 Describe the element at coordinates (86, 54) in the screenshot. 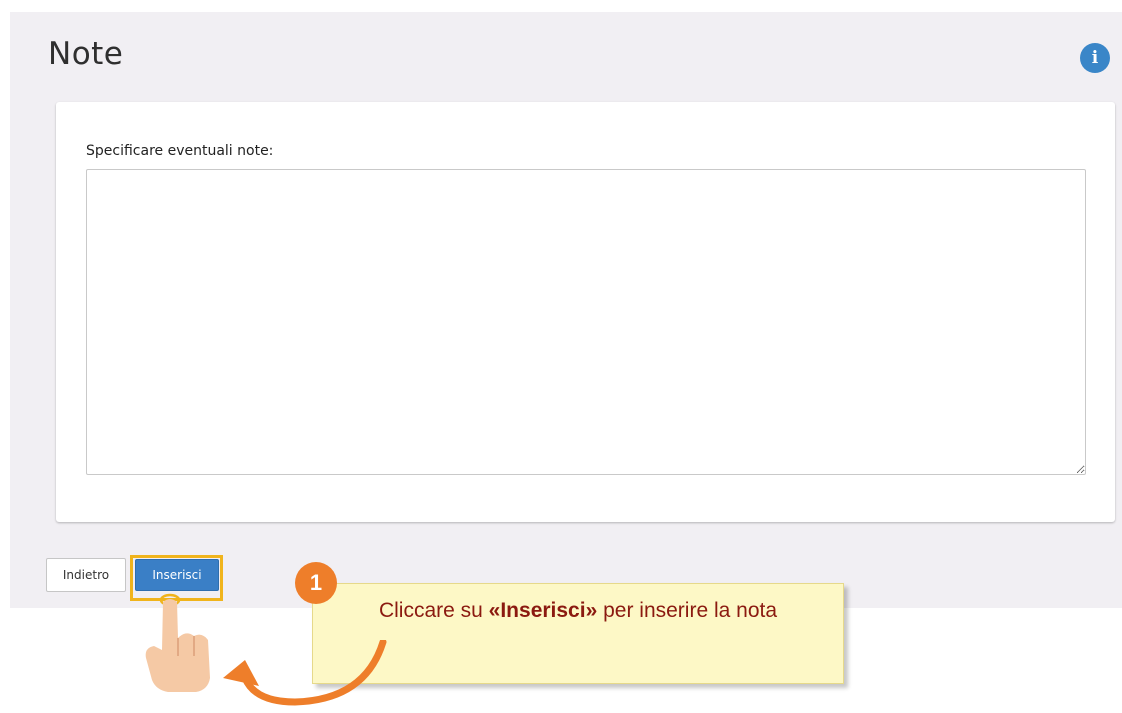

I see `page-title: Note` at that location.